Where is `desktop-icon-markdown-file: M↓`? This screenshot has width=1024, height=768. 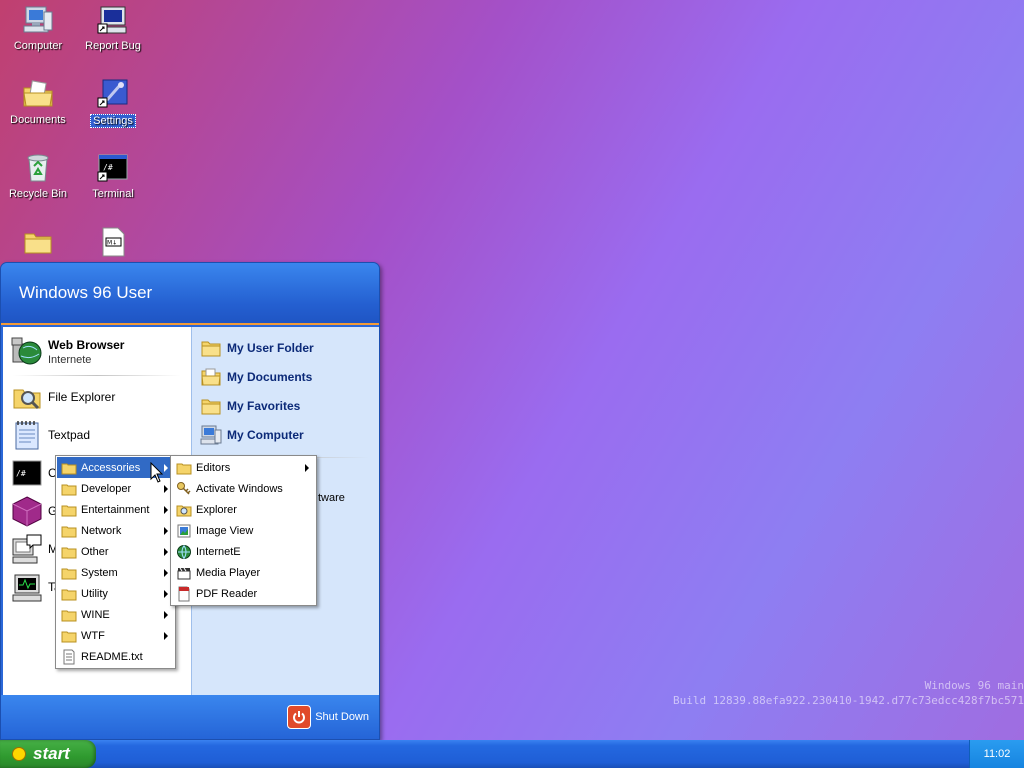 desktop-icon-markdown-file: M↓ is located at coordinates (113, 244).